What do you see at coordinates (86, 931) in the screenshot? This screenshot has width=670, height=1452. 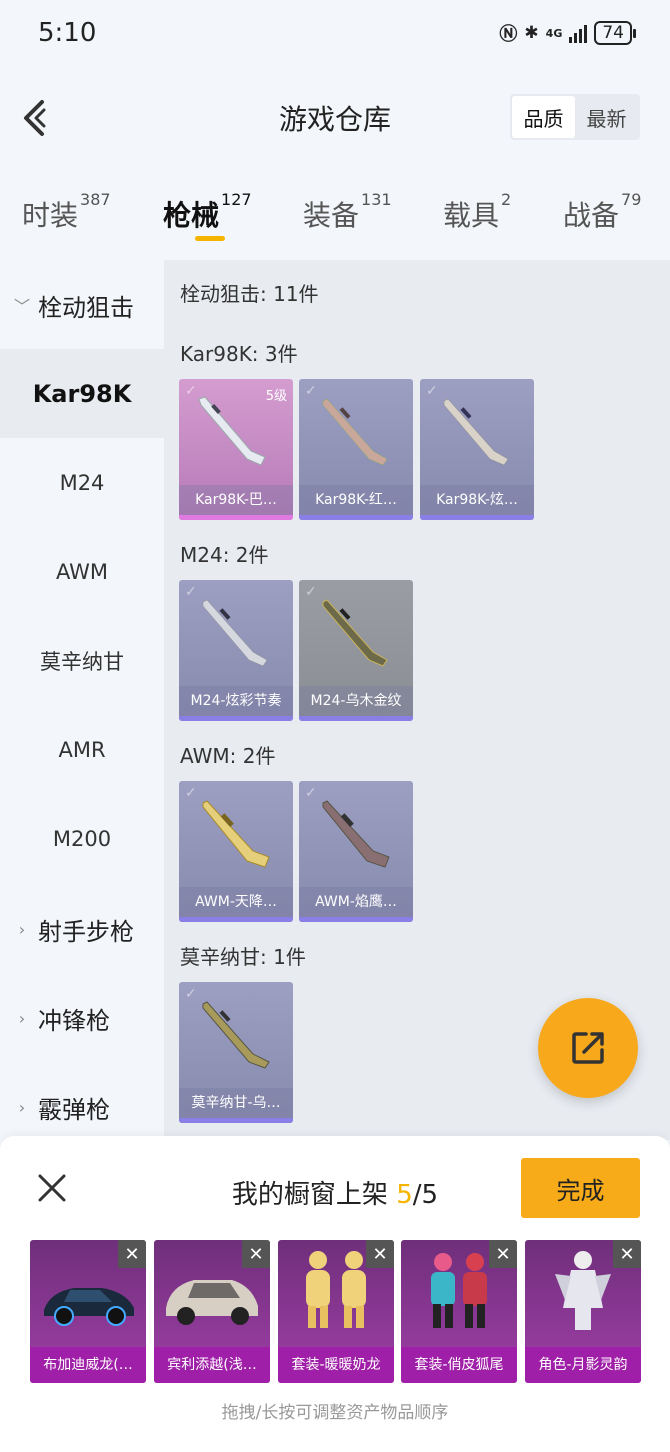 I see `sidebar-group-label: 射手步枪` at bounding box center [86, 931].